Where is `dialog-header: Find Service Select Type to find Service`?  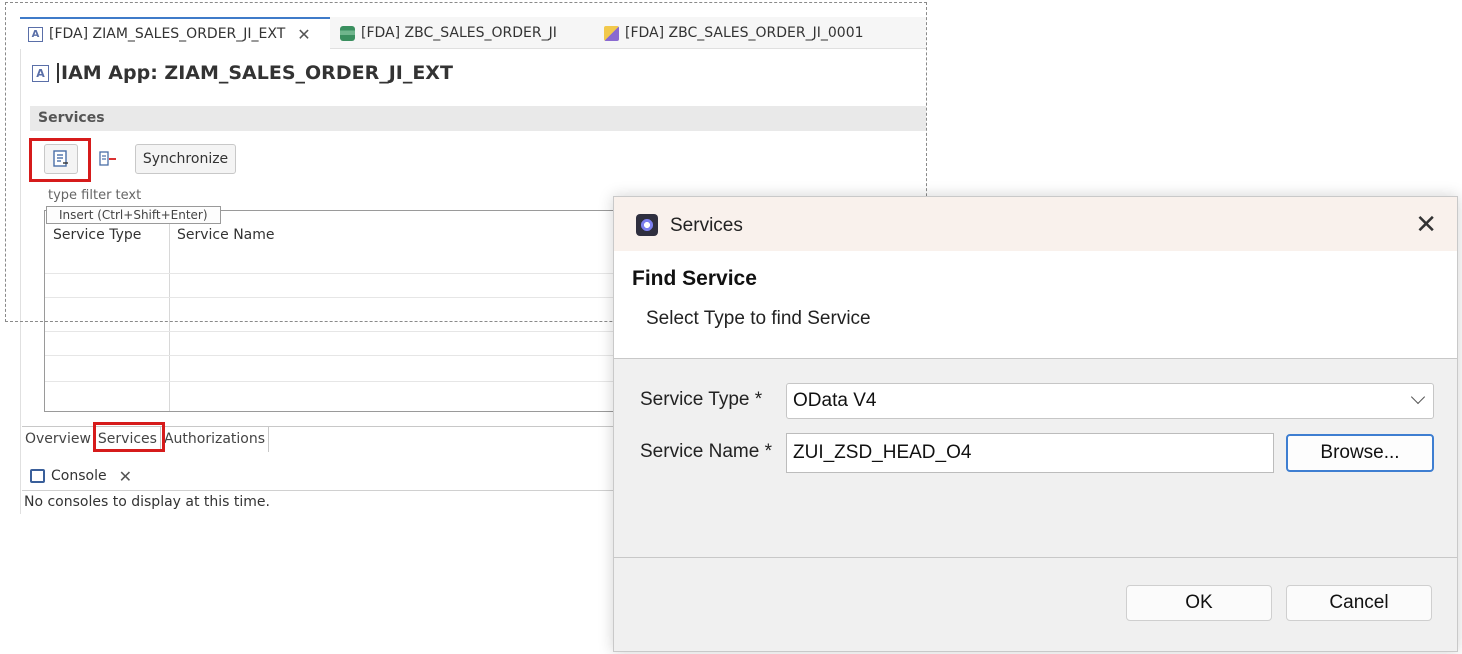
dialog-header: Find Service Select Type to find Service is located at coordinates (1035, 305).